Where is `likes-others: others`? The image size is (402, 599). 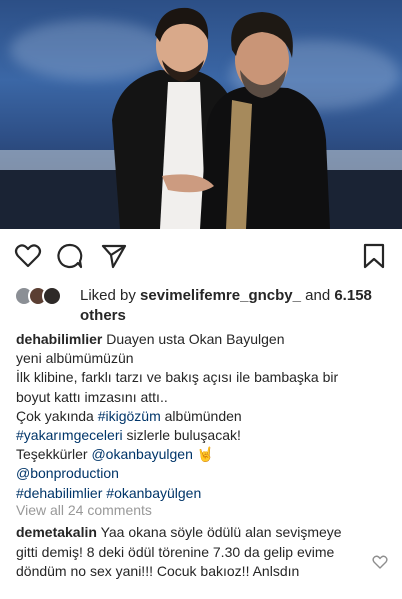
likes-others: others is located at coordinates (103, 315).